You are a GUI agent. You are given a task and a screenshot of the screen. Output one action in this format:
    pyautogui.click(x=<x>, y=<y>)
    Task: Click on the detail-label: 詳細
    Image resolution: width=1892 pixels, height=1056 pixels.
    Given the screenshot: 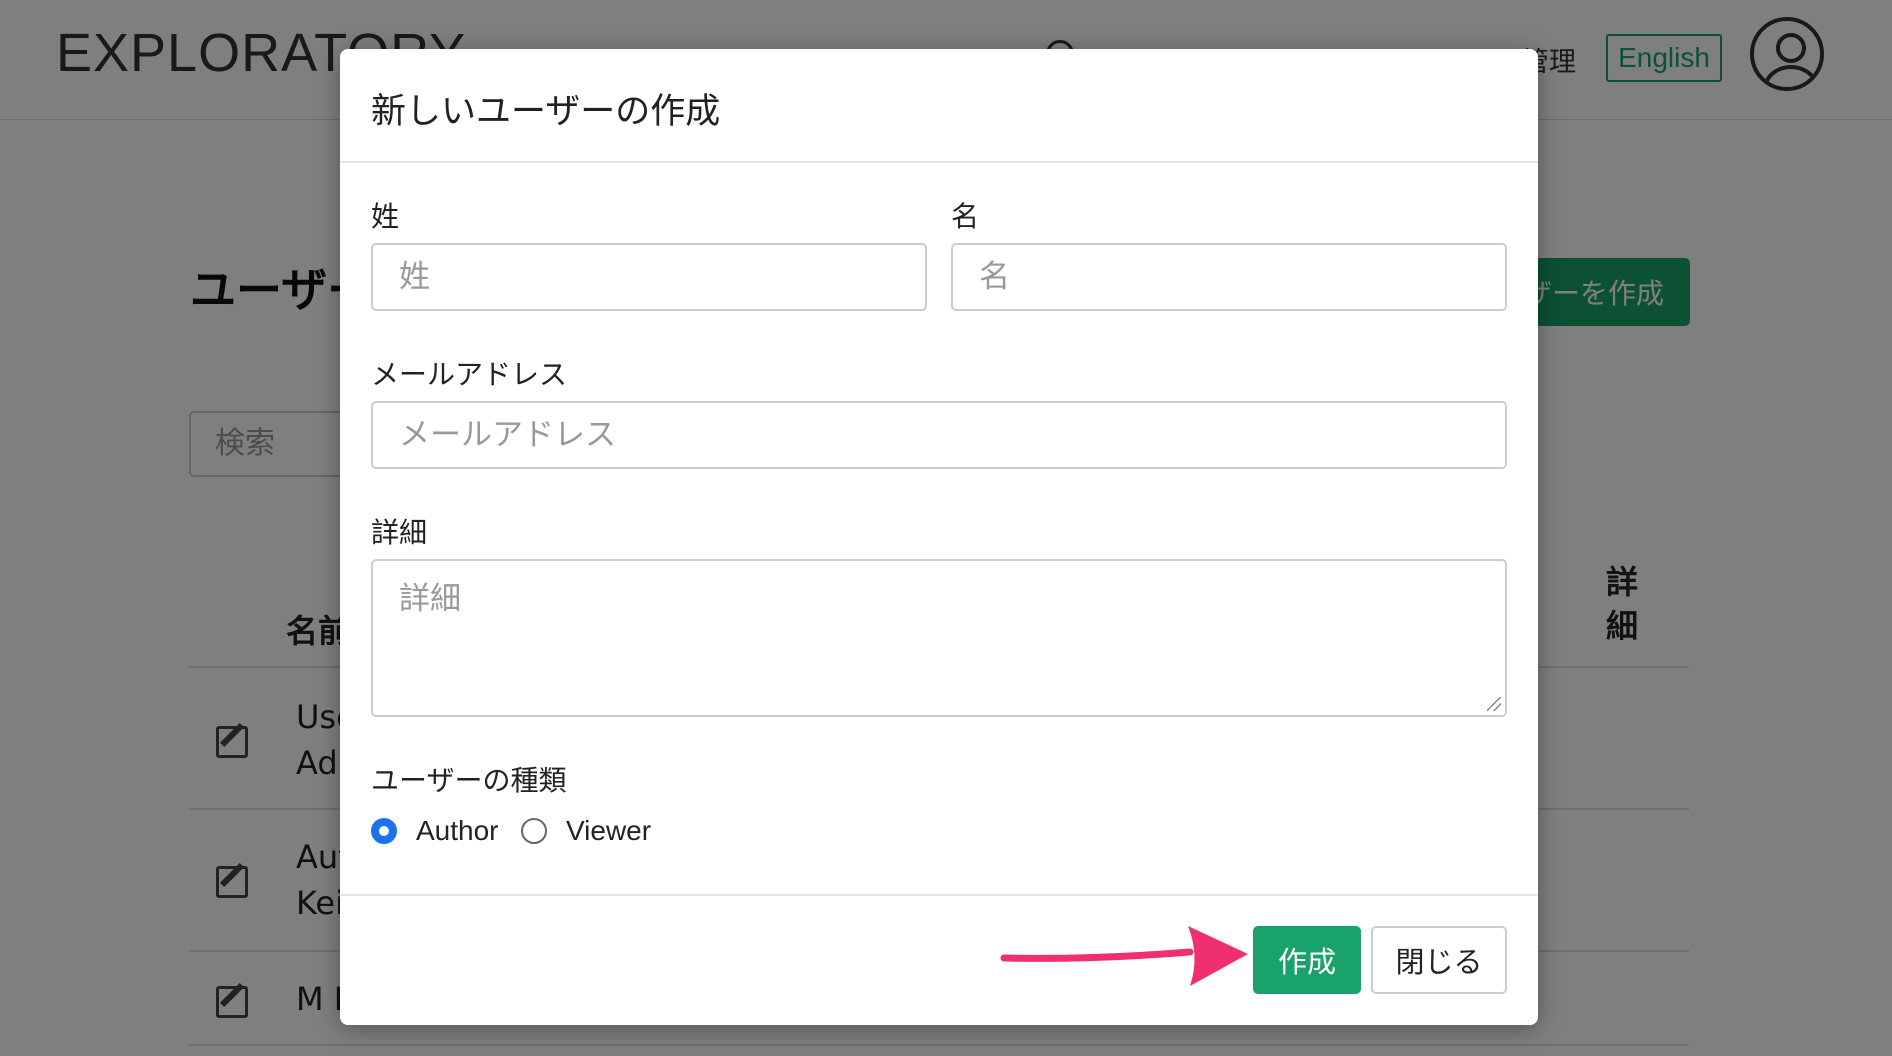 What is the action you would take?
    pyautogui.click(x=399, y=532)
    